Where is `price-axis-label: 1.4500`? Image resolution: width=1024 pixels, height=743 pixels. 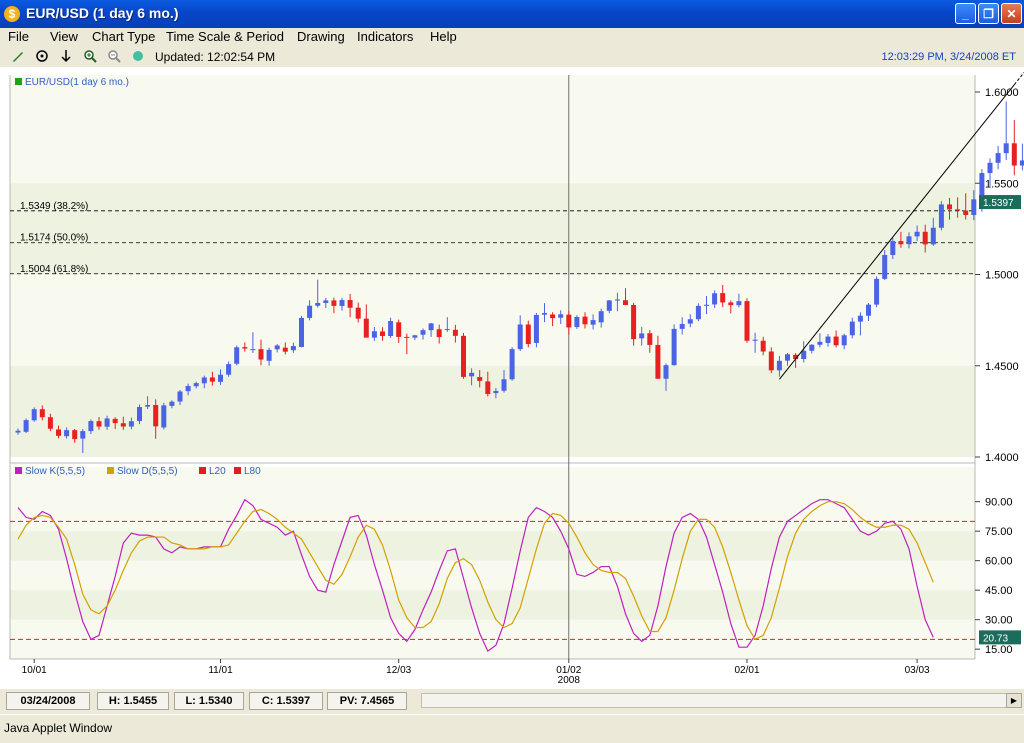 price-axis-label: 1.4500 is located at coordinates (1002, 367).